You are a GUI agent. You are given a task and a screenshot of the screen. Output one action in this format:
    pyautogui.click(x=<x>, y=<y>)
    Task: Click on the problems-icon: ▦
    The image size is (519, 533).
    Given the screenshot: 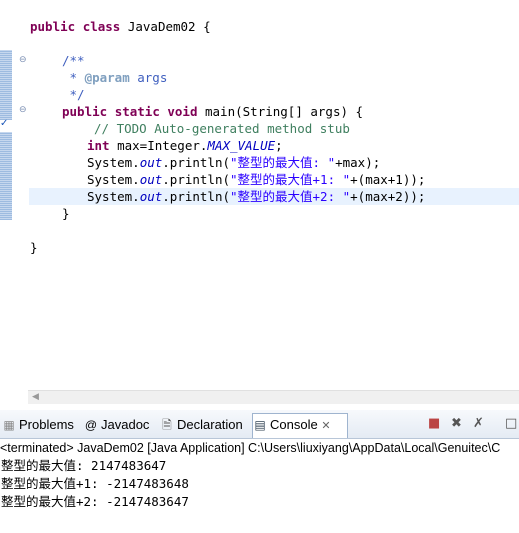 What is the action you would take?
    pyautogui.click(x=9, y=425)
    